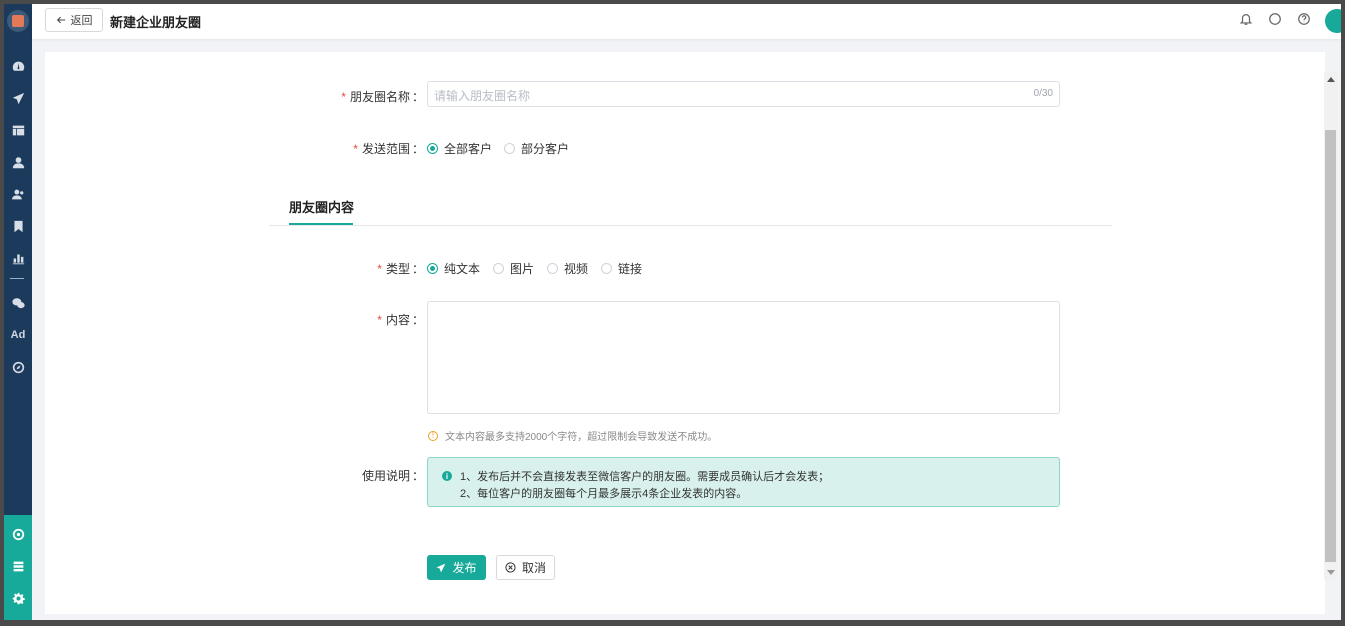 Image resolution: width=1345 pixels, height=626 pixels. I want to click on sidebar-bottom, so click(18, 567).